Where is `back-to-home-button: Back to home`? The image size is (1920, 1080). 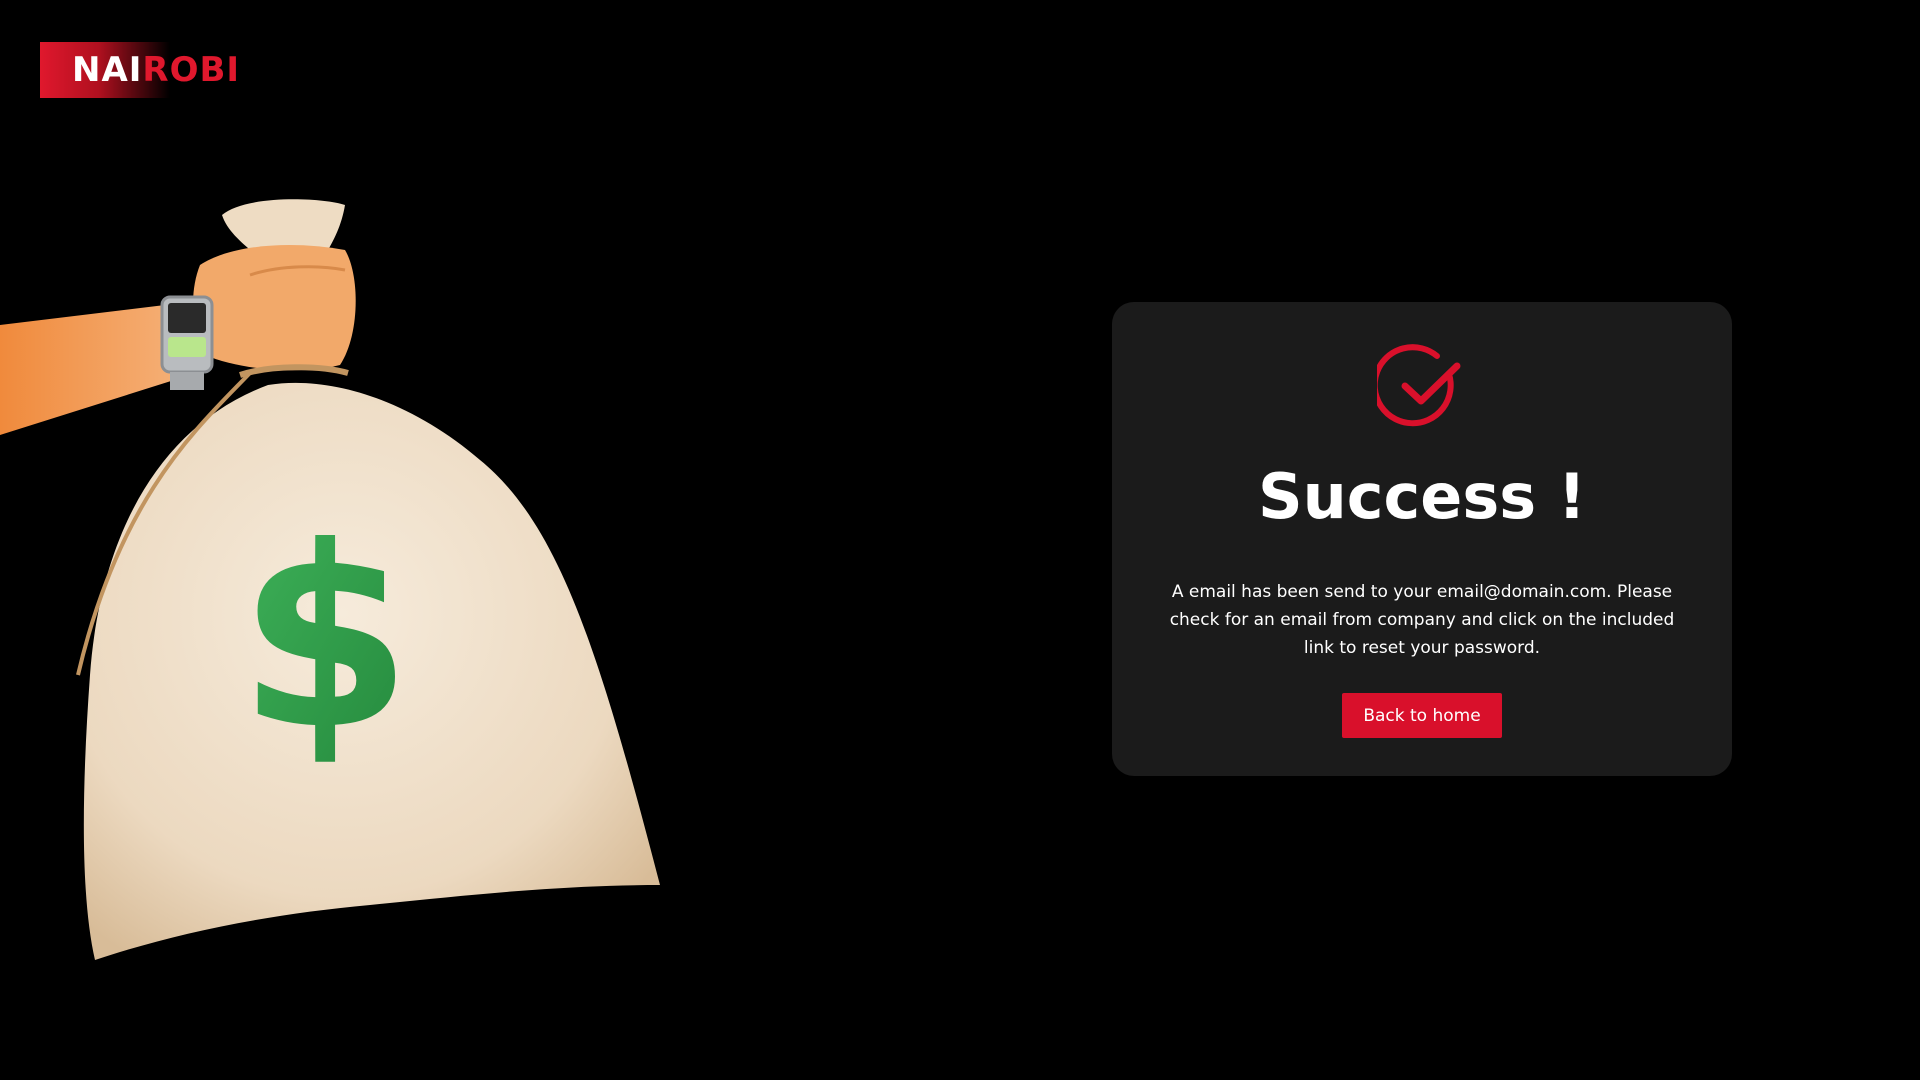
back-to-home-button: Back to home is located at coordinates (1422, 715).